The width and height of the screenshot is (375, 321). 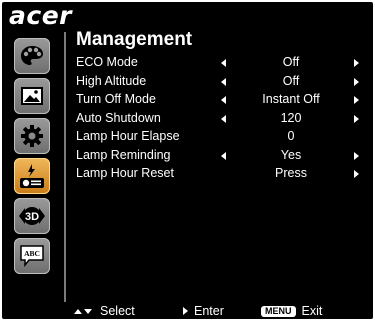 What do you see at coordinates (312, 311) in the screenshot?
I see `hint-exit-label: Exit` at bounding box center [312, 311].